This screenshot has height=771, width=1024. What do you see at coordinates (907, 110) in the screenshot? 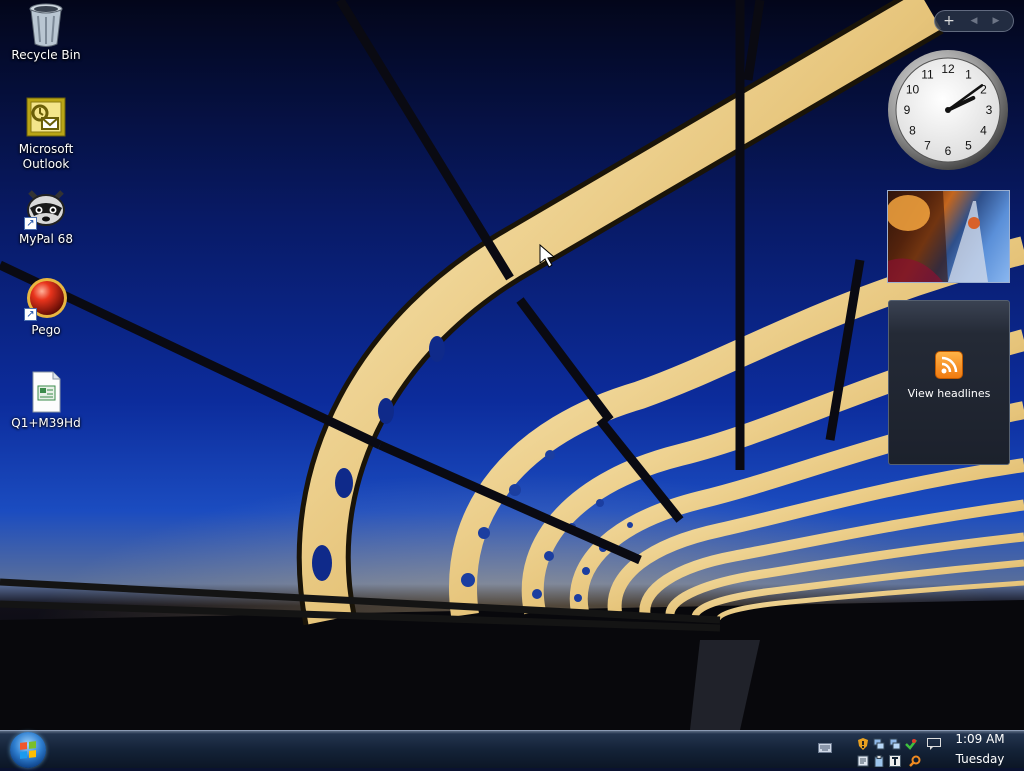
I see `clock-number: 9` at bounding box center [907, 110].